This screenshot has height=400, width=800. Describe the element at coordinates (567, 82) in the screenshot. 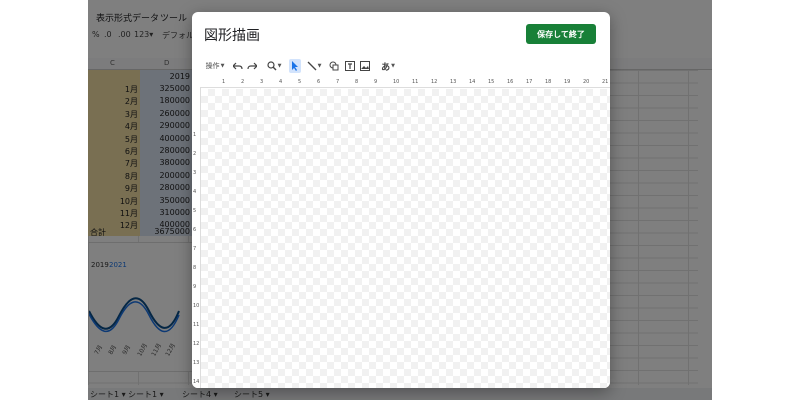

I see `ruler-number: 19` at that location.